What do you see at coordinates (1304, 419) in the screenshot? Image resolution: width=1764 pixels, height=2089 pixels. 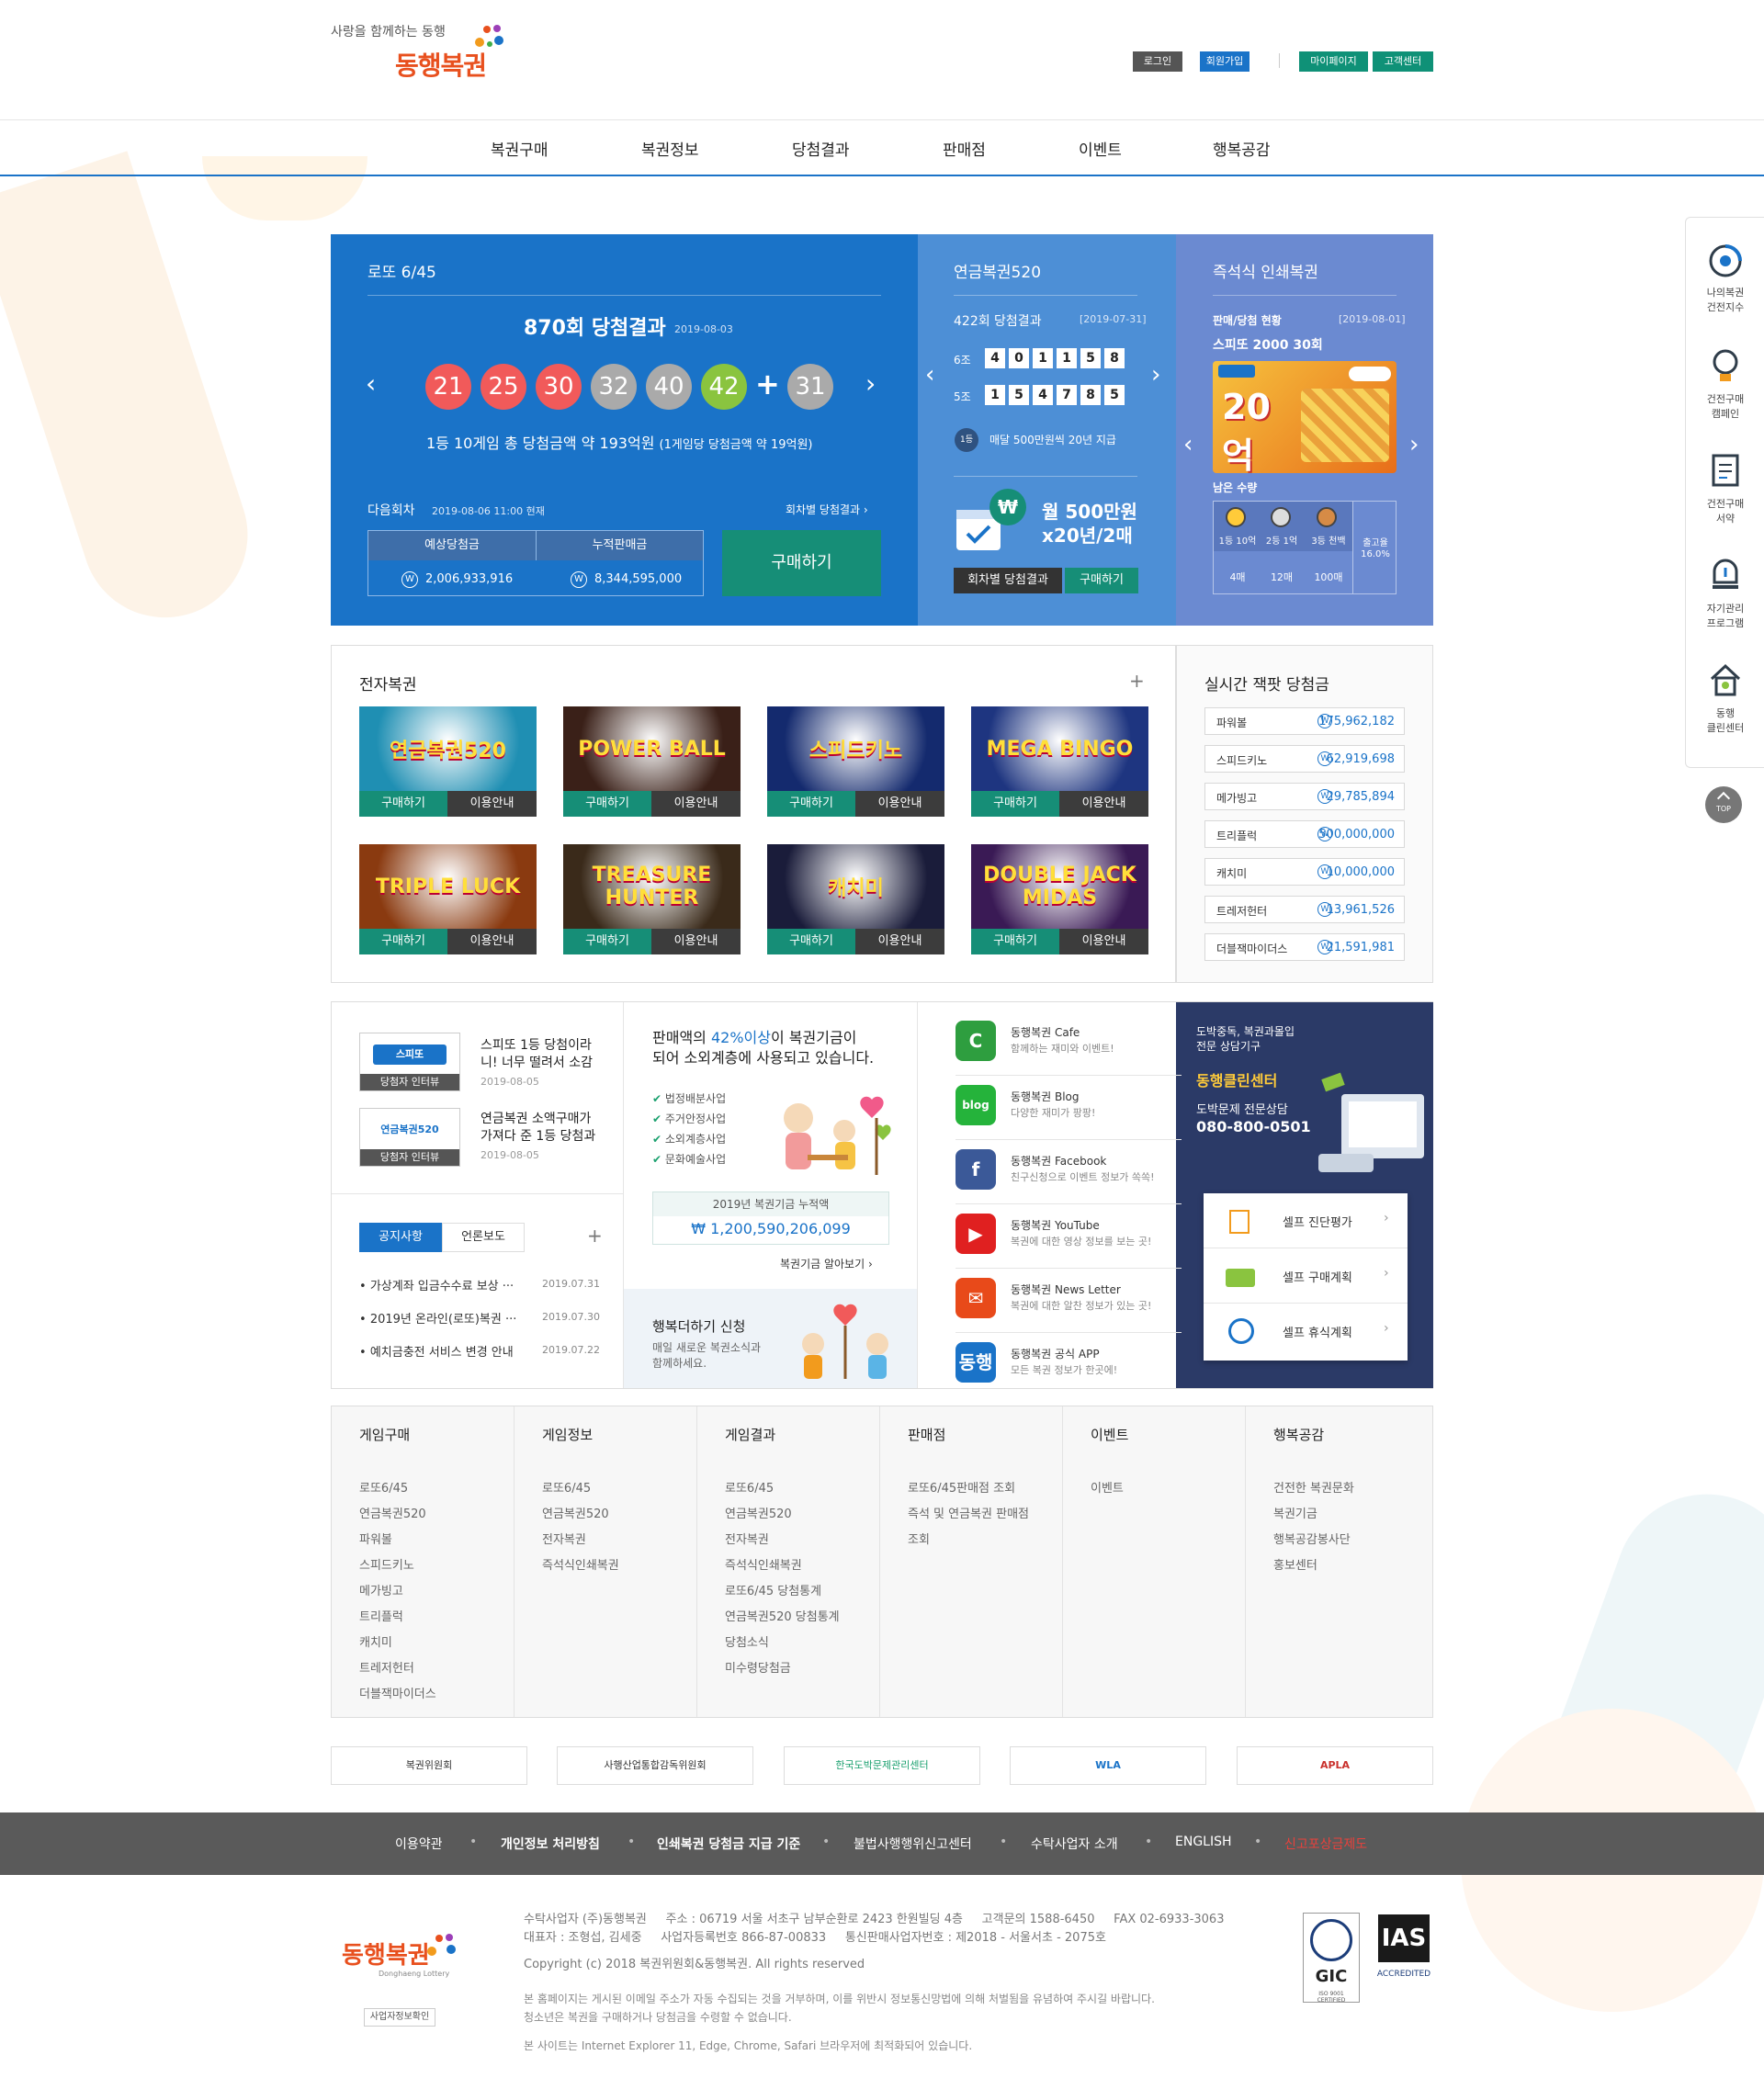 I see `instant-ticket-image: 20억` at bounding box center [1304, 419].